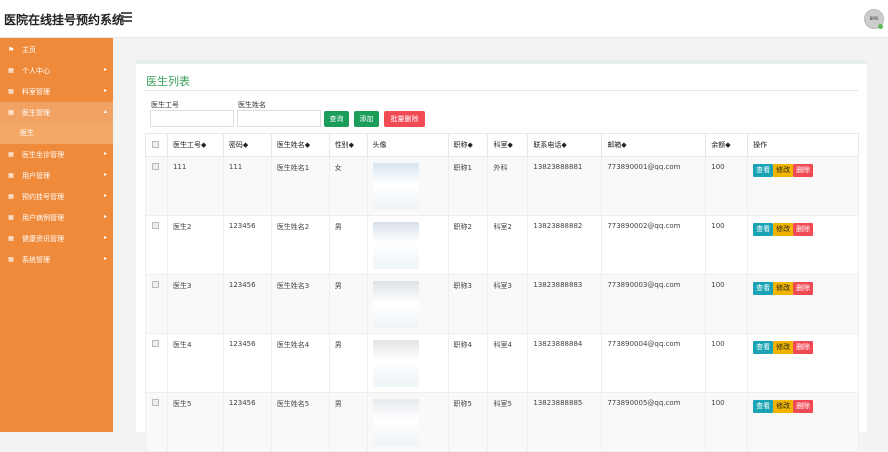 The height and width of the screenshot is (452, 888). What do you see at coordinates (300, 145) in the screenshot?
I see `column-header: 医生姓名◆` at bounding box center [300, 145].